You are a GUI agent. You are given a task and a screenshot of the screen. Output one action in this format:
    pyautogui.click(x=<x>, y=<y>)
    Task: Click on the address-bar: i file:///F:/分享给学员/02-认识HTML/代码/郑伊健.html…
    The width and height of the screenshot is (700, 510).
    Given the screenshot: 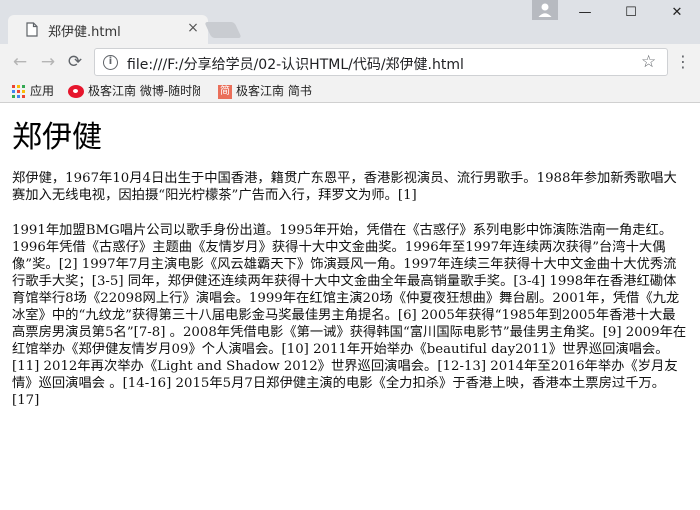 What is the action you would take?
    pyautogui.click(x=381, y=62)
    